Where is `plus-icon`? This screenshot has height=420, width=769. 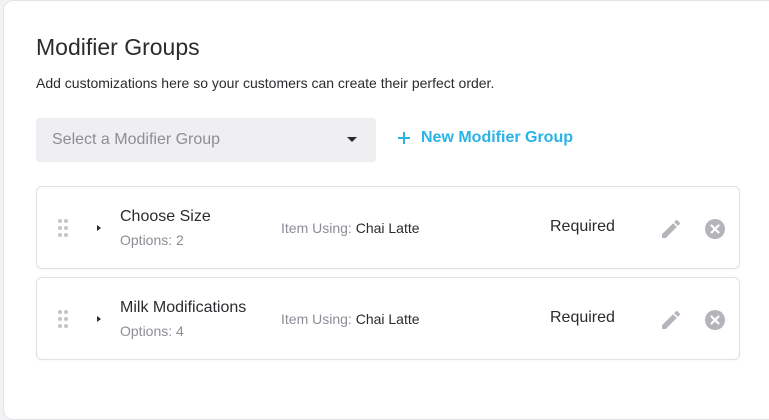
plus-icon is located at coordinates (404, 138).